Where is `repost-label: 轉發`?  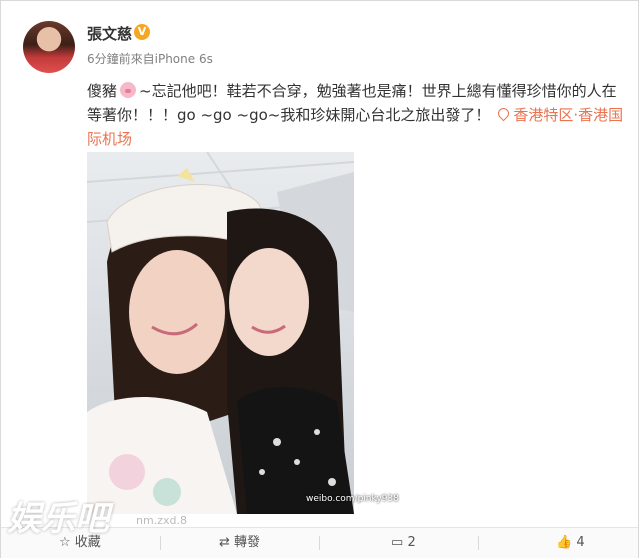
repost-label: 轉發 is located at coordinates (247, 542).